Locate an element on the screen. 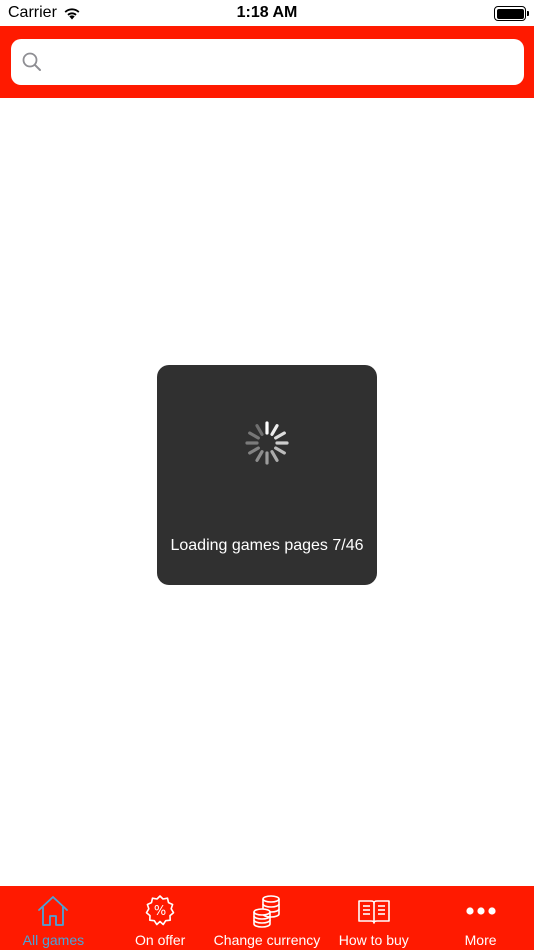 The height and width of the screenshot is (950, 534). tab-more: More is located at coordinates (480, 918).